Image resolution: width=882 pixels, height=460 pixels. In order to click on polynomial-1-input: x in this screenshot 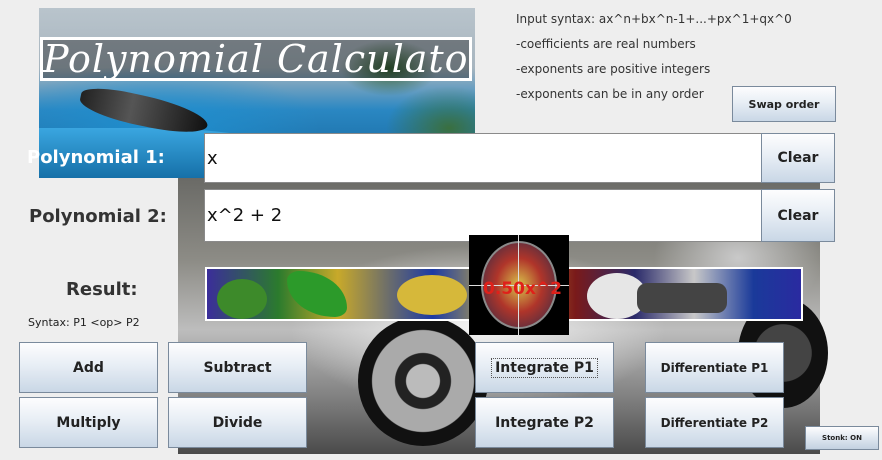, I will do `click(483, 158)`.